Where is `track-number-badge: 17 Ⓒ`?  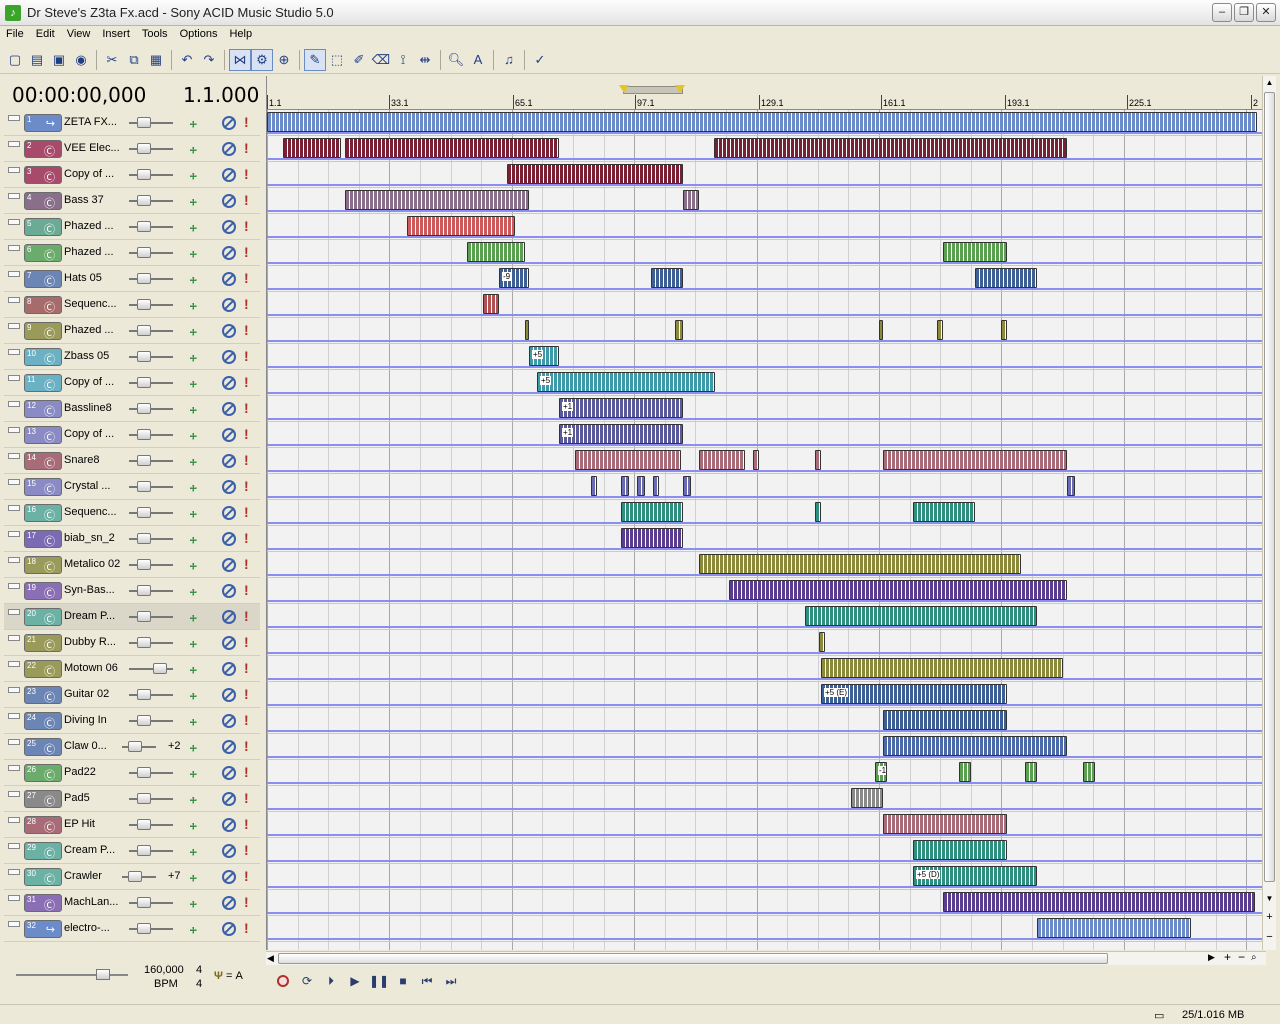
track-number-badge: 17 Ⓒ is located at coordinates (43, 539).